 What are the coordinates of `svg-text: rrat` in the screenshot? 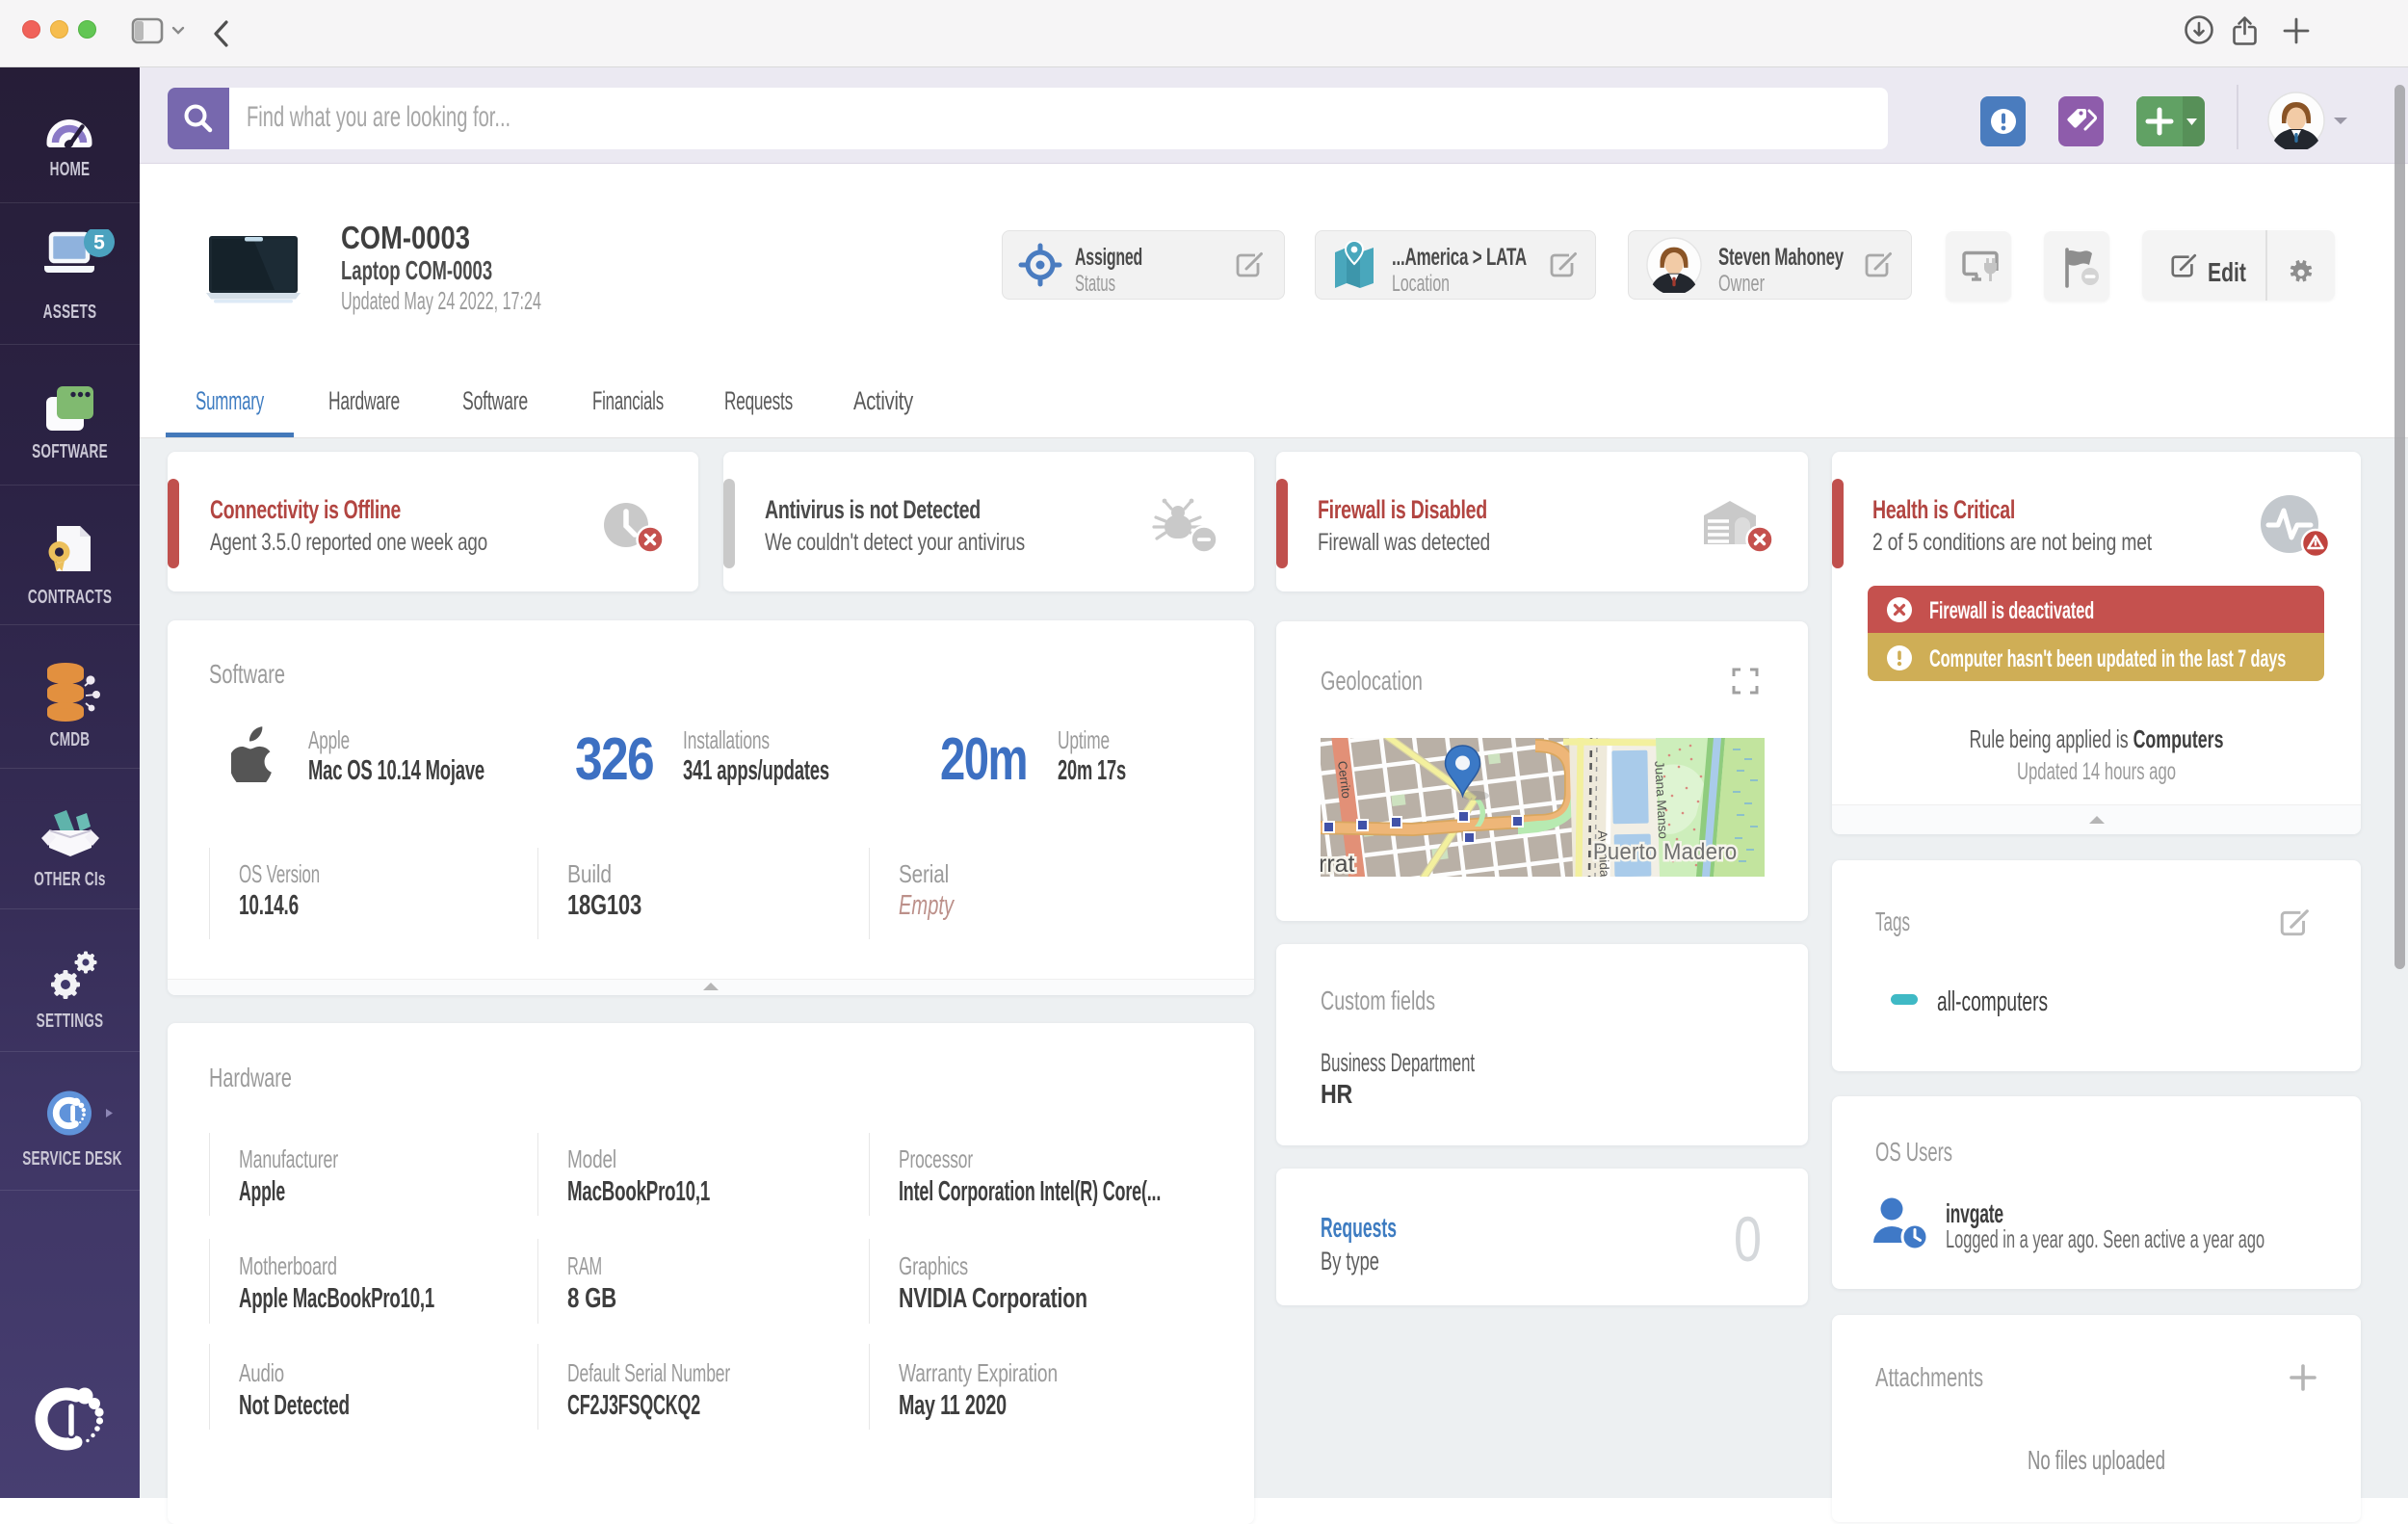 It's located at (1338, 864).